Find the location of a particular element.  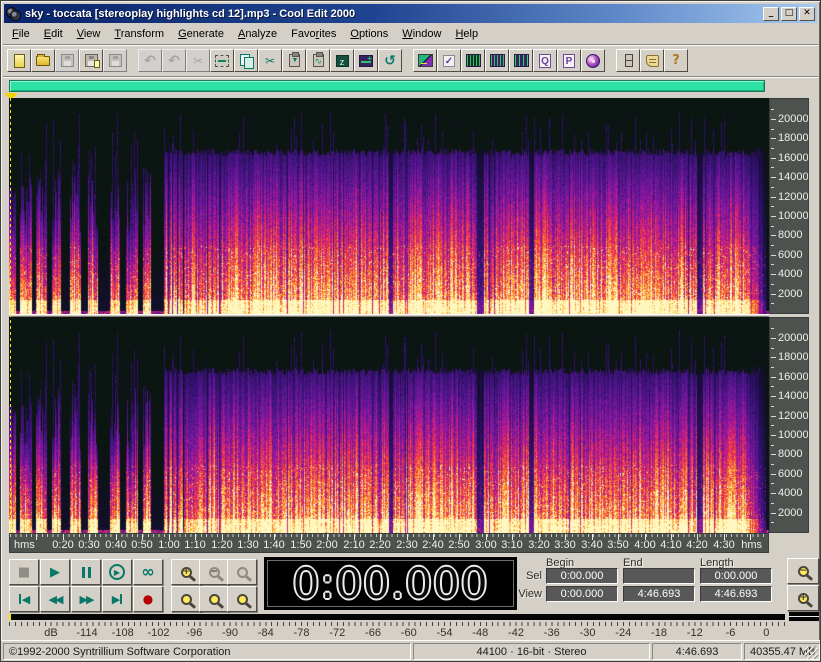

menu-transform: Transform is located at coordinates (139, 34).